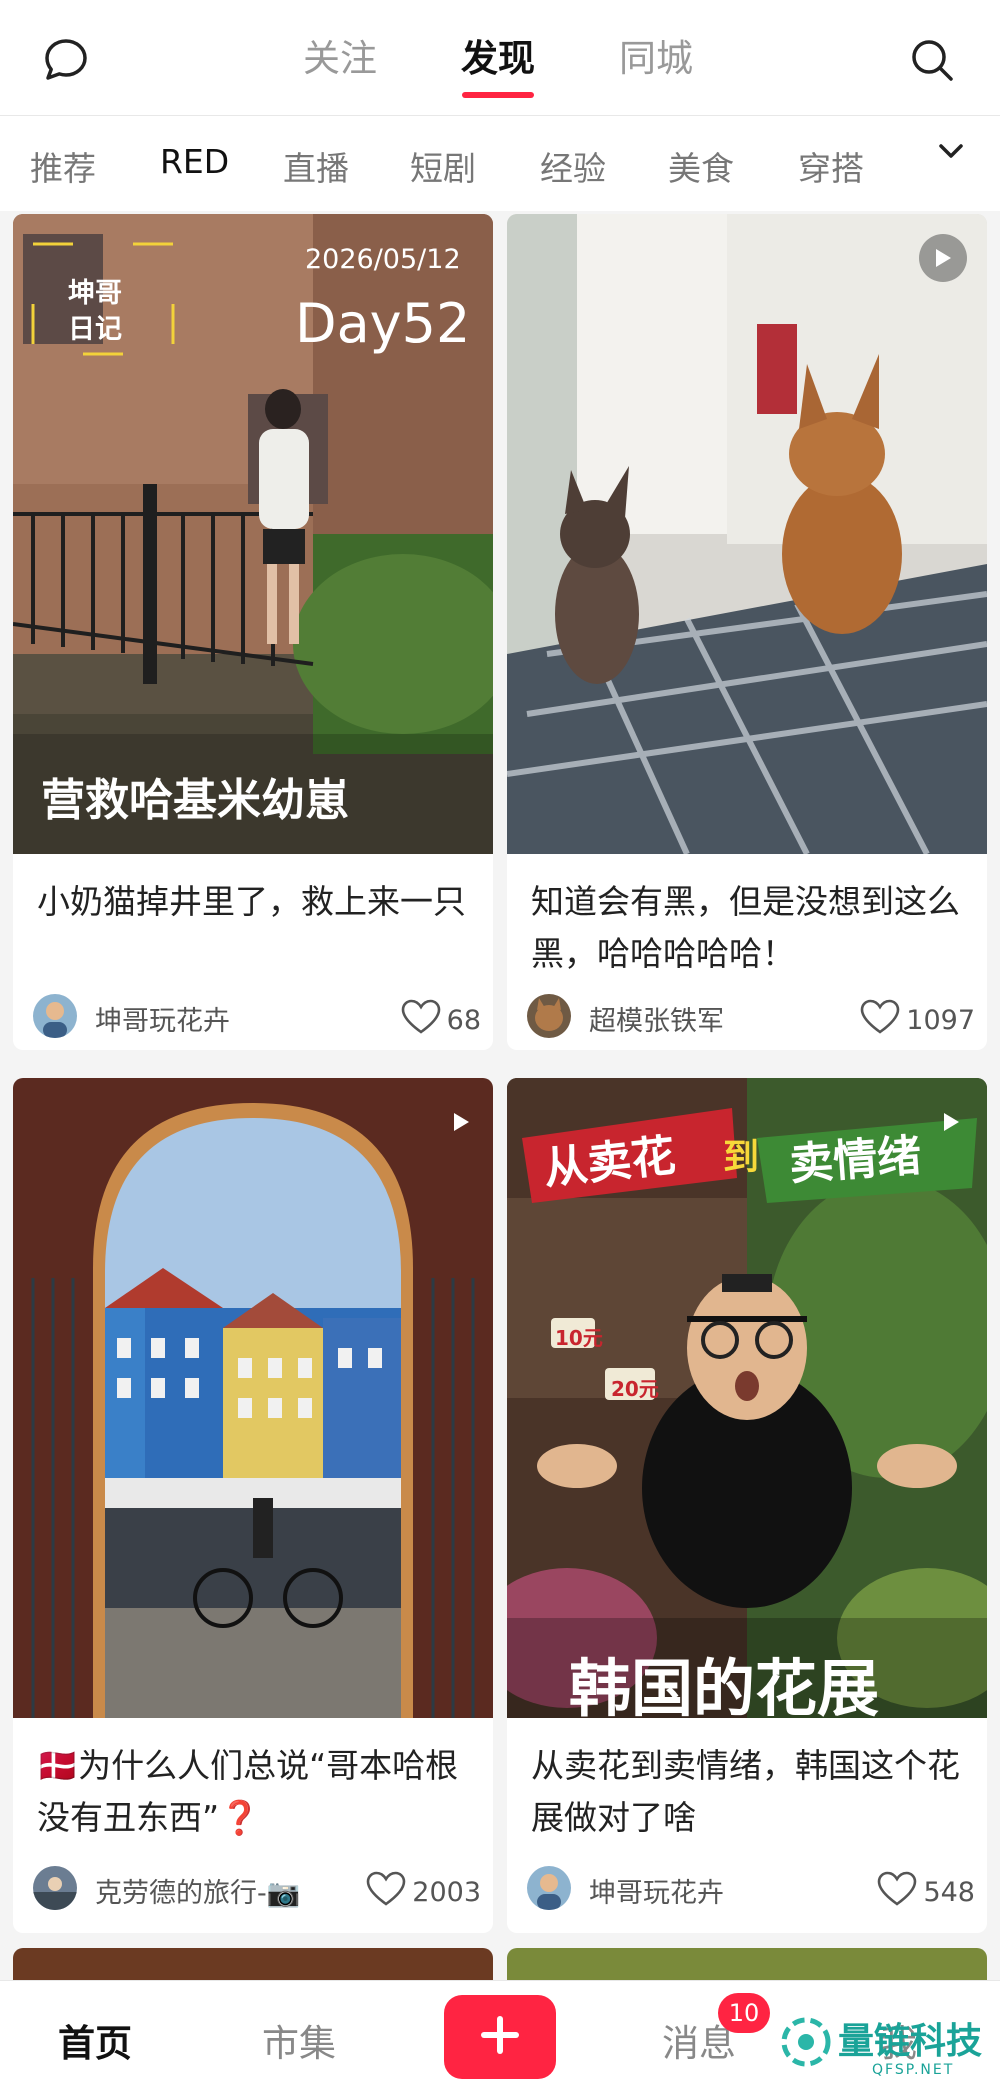 This screenshot has height=2094, width=1000. I want to click on card-1-day-overlay: Day52, so click(383, 323).